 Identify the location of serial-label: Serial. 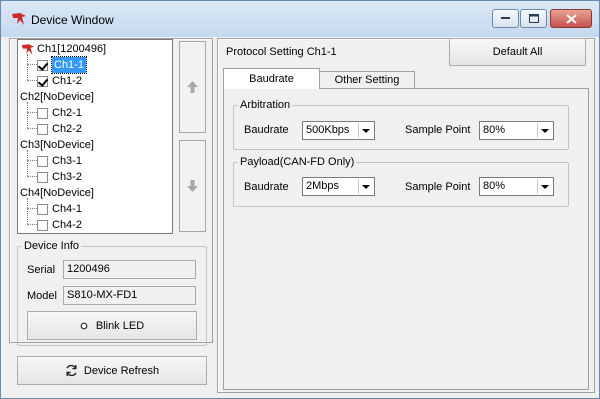
(41, 270).